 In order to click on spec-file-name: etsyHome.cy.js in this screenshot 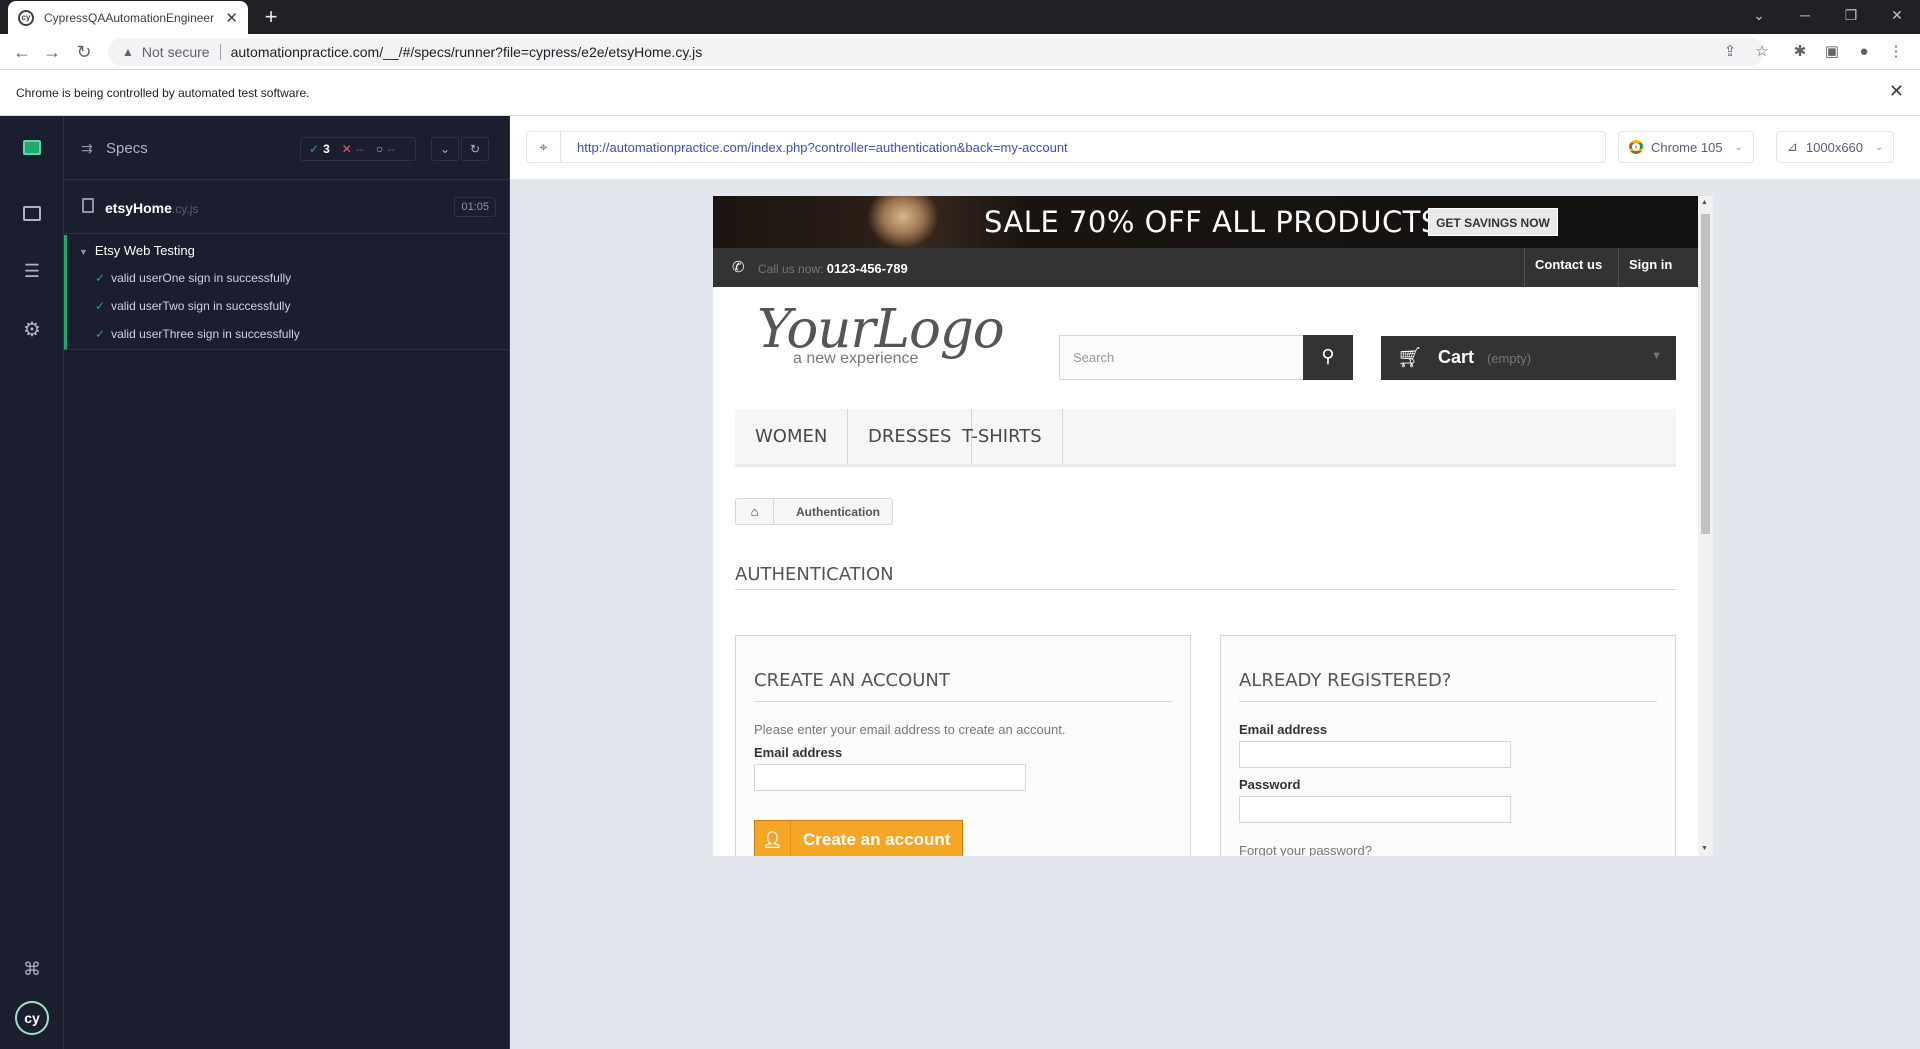, I will do `click(152, 208)`.